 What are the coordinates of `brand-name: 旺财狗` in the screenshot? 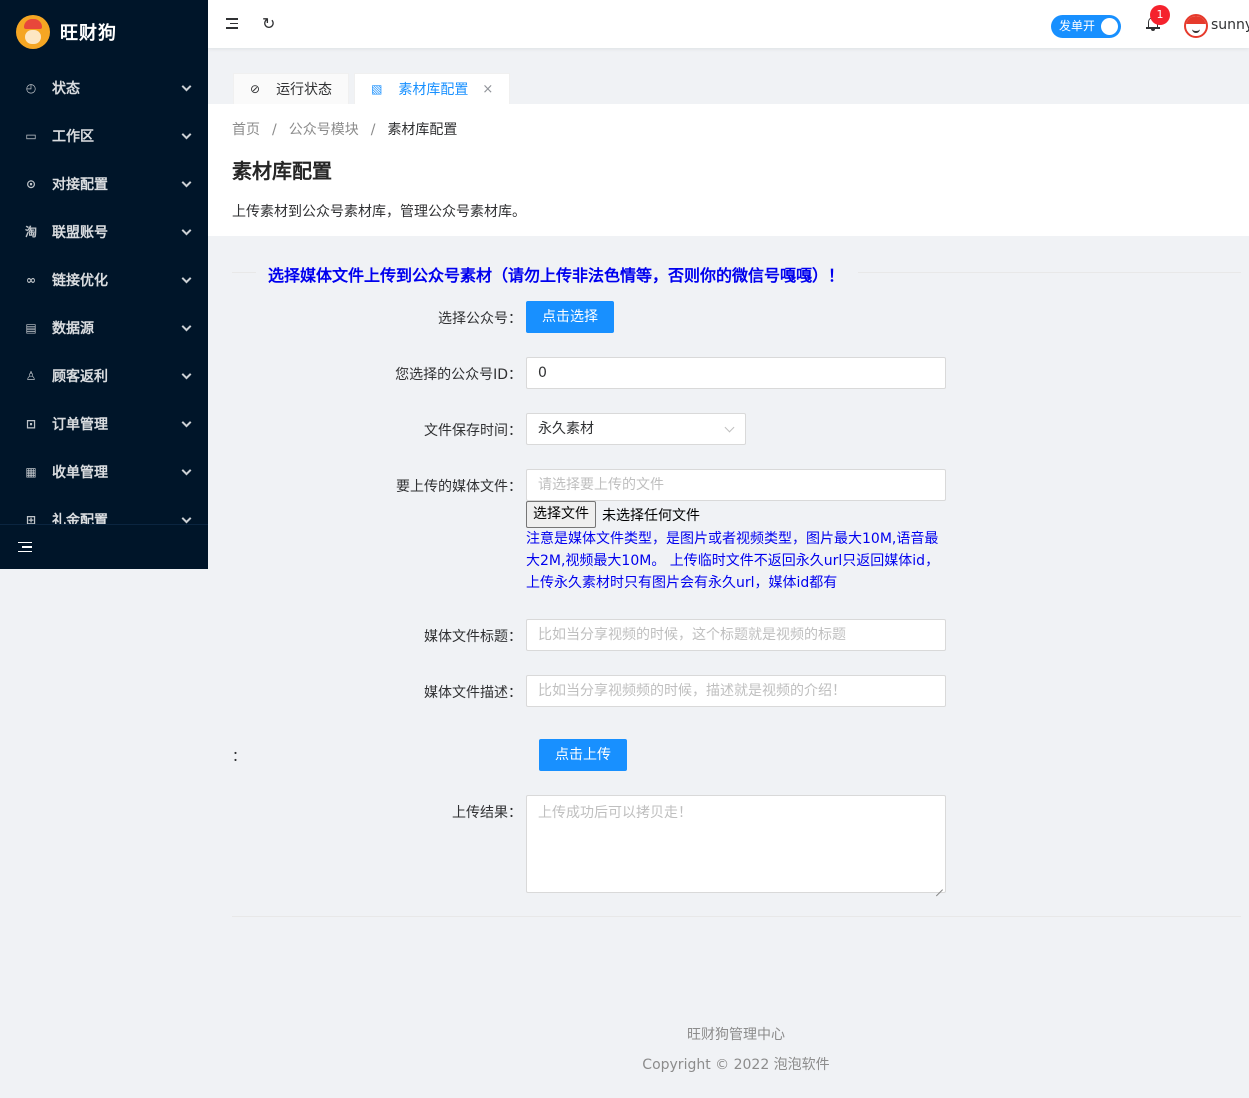 It's located at (88, 33).